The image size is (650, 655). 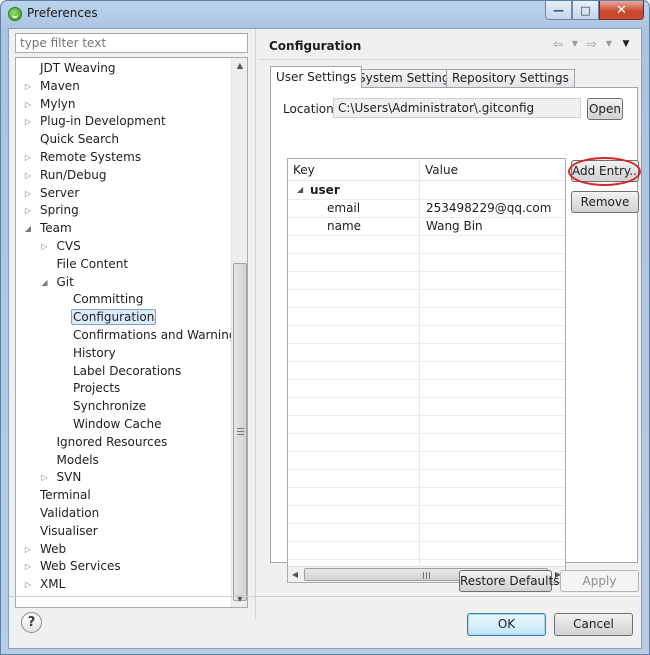 What do you see at coordinates (295, 574) in the screenshot?
I see `scroll-left-arrow-icon: ◀` at bounding box center [295, 574].